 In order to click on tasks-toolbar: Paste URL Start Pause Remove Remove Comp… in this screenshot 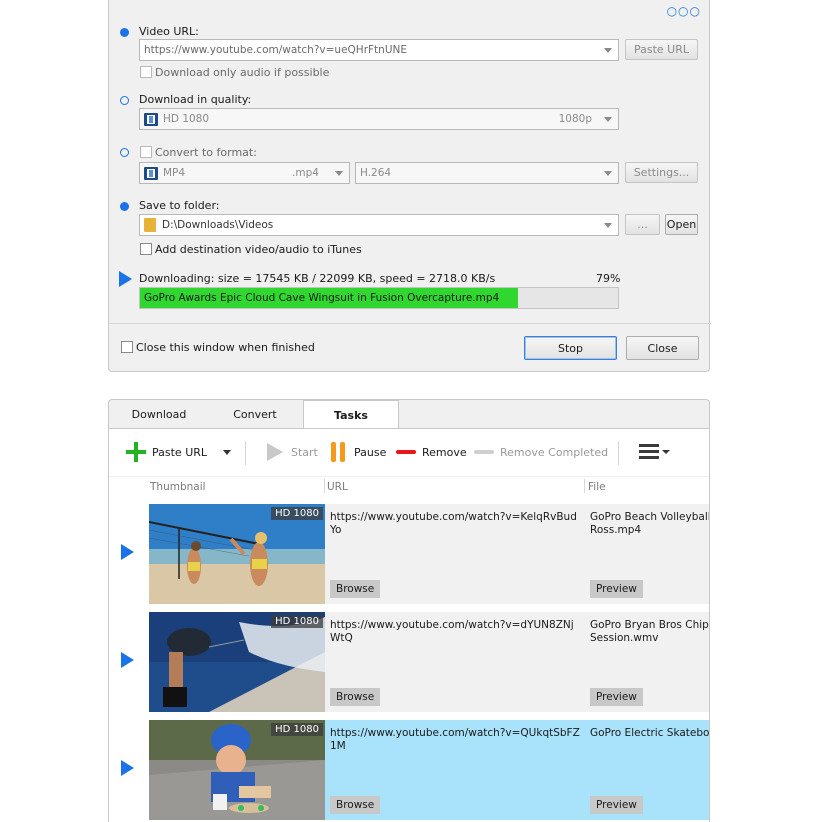, I will do `click(409, 452)`.